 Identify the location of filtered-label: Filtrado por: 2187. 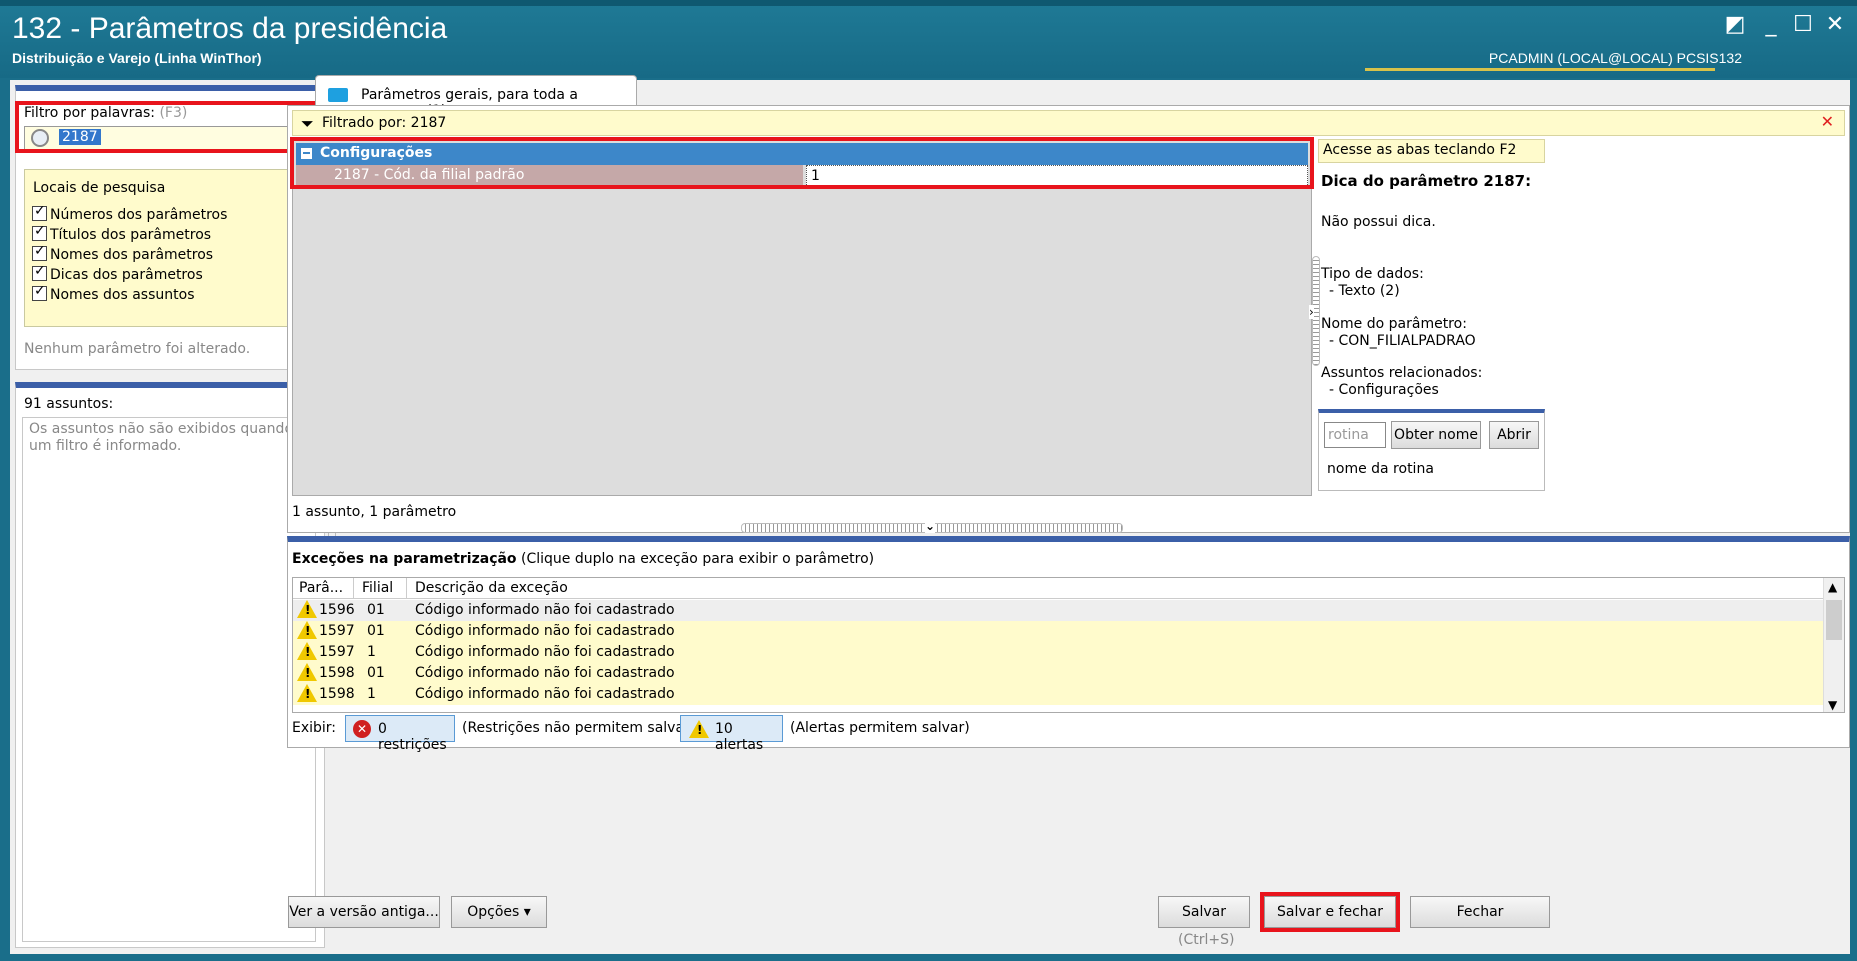
(384, 123).